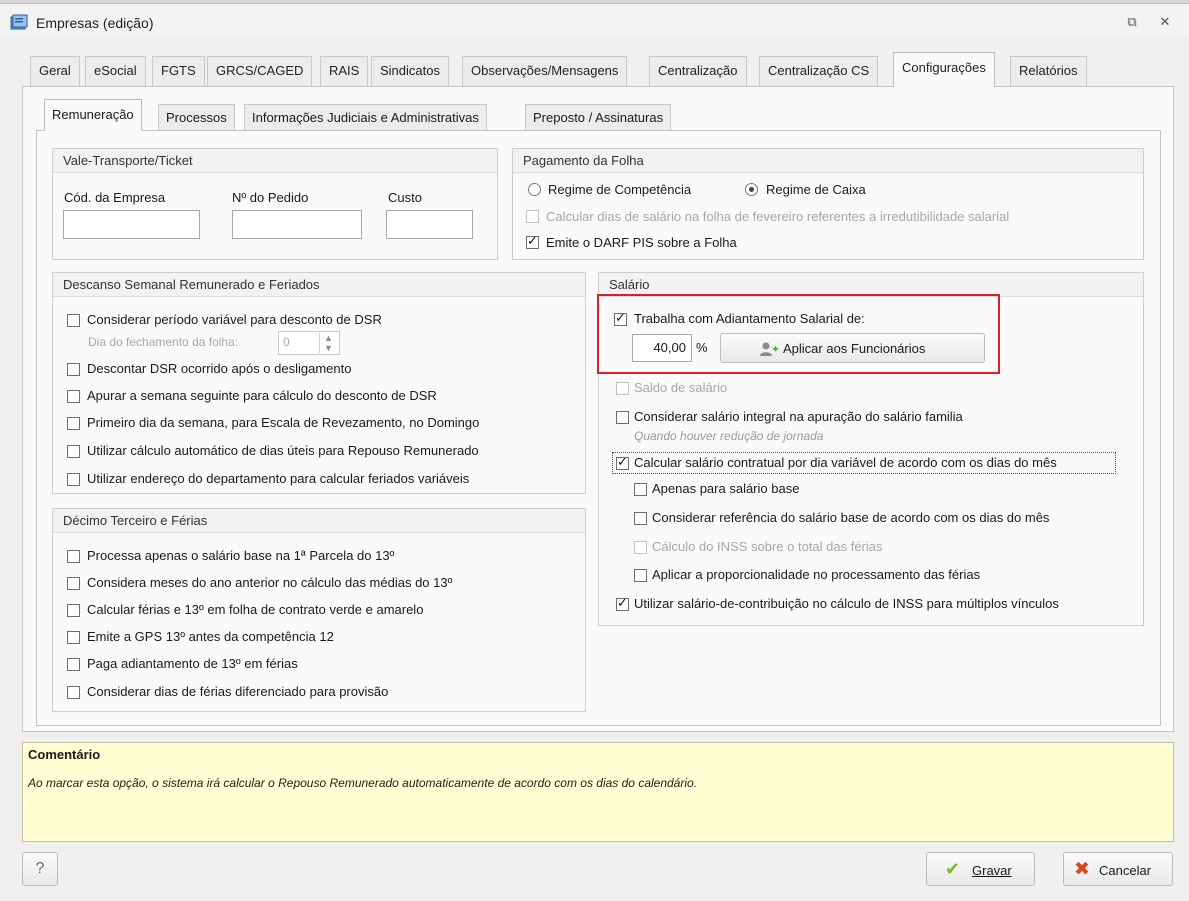 This screenshot has width=1189, height=901. Describe the element at coordinates (192, 663) in the screenshot. I see `paga-adiantamento-label: Paga adiantamento de 13º em férias` at that location.